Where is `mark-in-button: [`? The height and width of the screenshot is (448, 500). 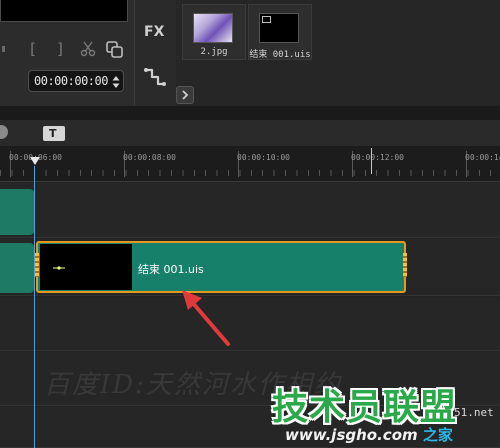 mark-in-button: [ is located at coordinates (32, 49).